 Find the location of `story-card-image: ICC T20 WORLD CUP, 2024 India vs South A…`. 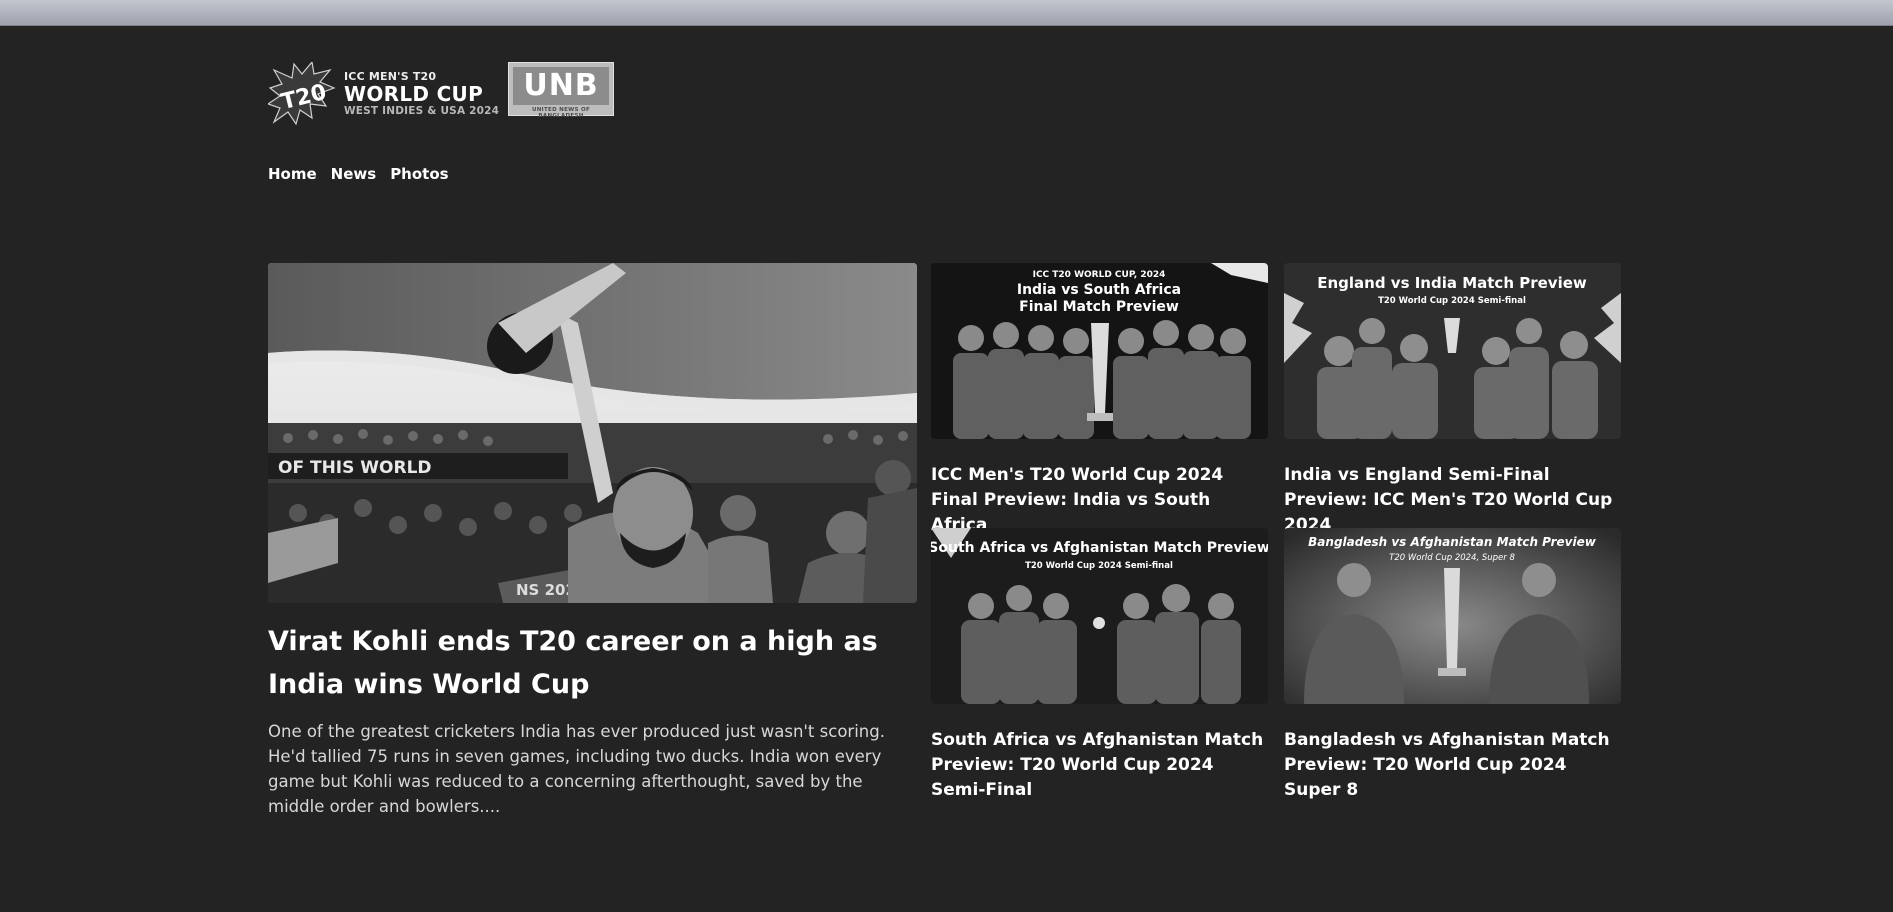

story-card-image: ICC T20 WORLD CUP, 2024 India vs South A… is located at coordinates (1099, 351).